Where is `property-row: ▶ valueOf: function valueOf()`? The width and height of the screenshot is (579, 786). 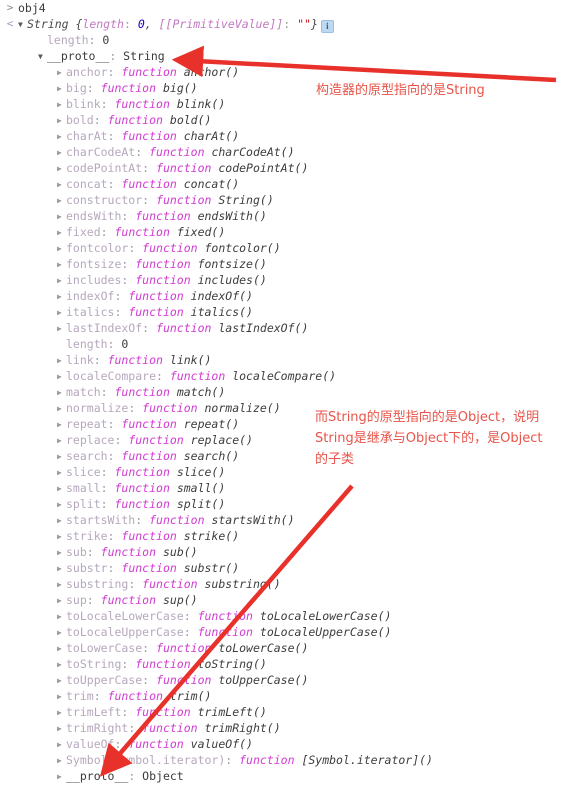
property-row: ▶ valueOf: function valueOf() is located at coordinates (289, 744).